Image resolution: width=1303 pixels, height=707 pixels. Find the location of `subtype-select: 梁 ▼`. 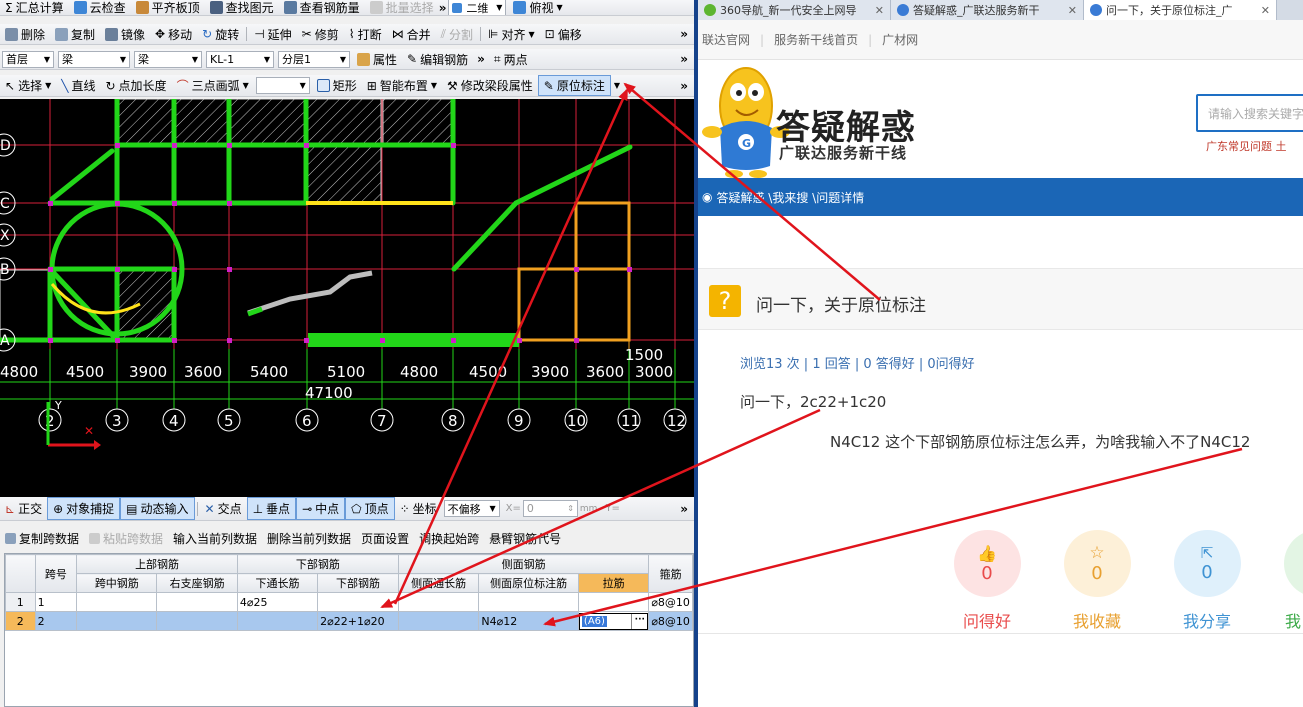

subtype-select: 梁 ▼ is located at coordinates (168, 59).